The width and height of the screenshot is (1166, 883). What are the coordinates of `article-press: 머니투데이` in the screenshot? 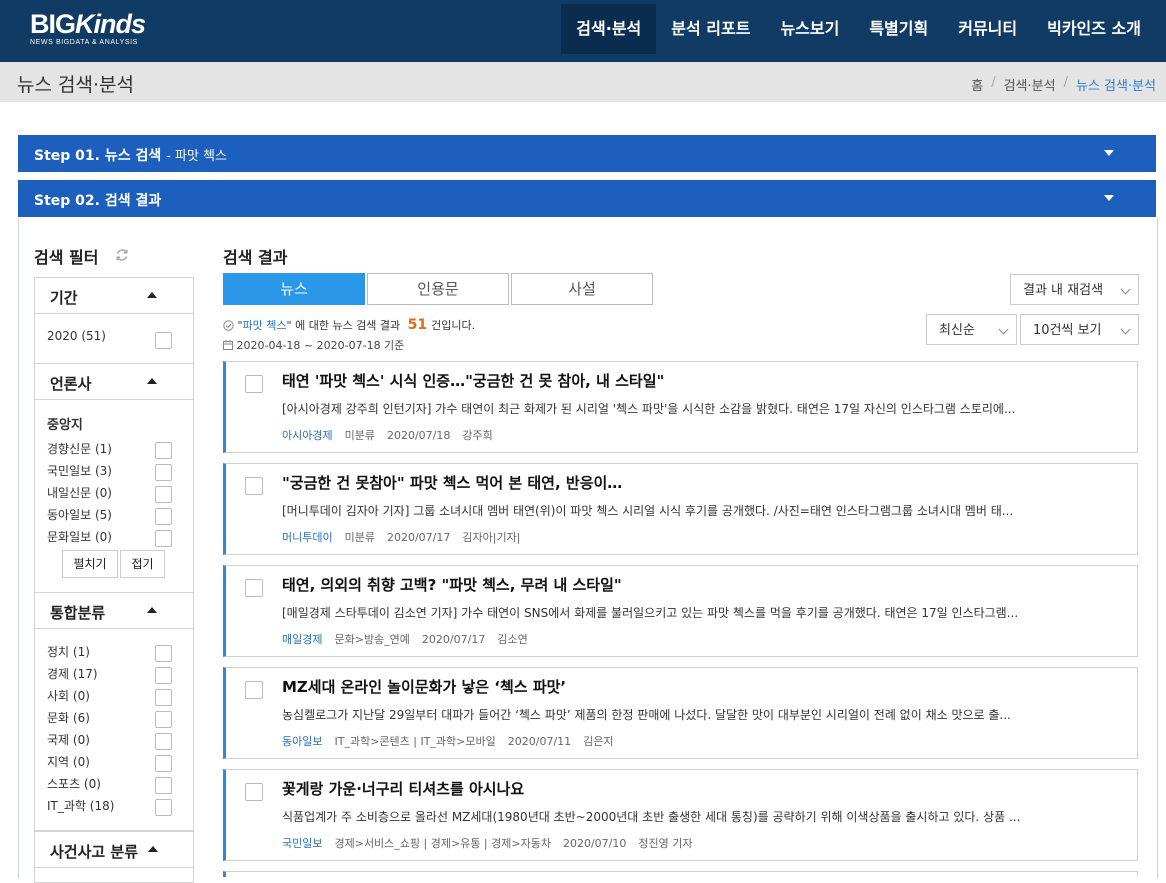 It's located at (307, 537).